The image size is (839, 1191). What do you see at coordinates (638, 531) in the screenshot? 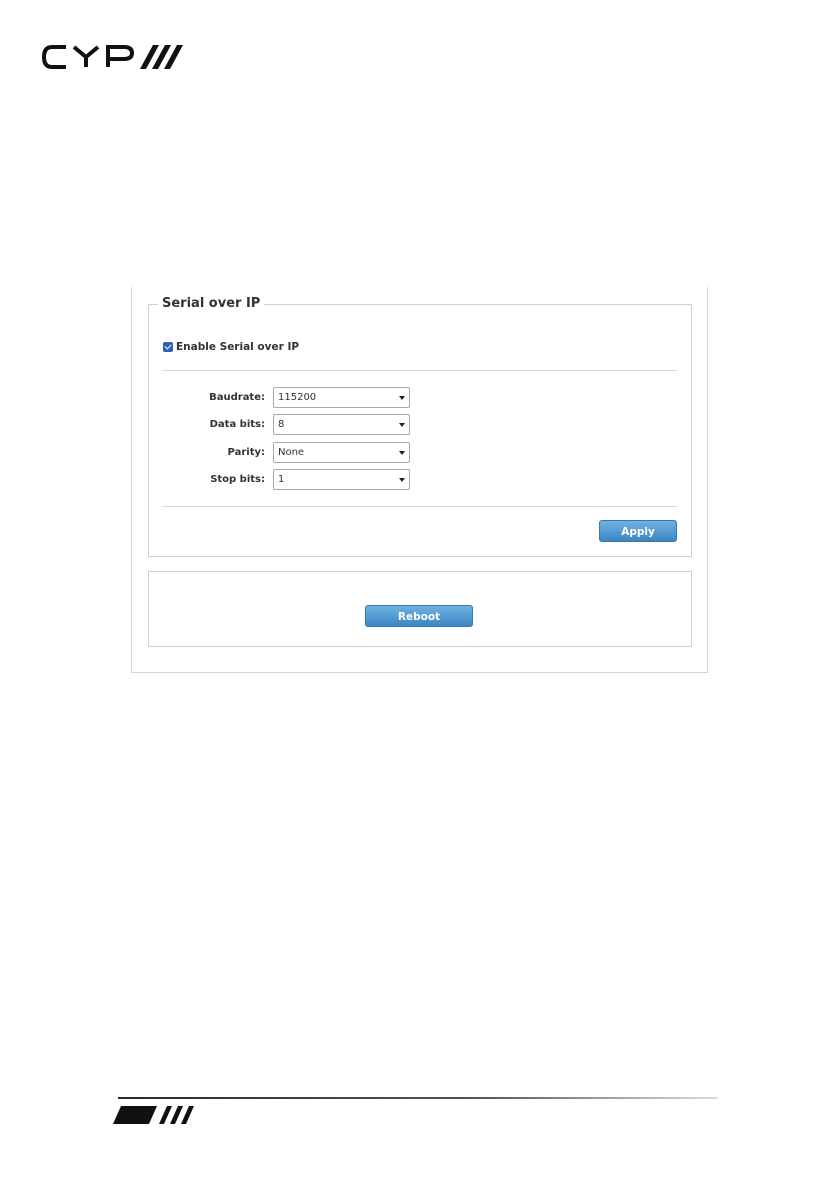
I see `apply-button: Apply` at bounding box center [638, 531].